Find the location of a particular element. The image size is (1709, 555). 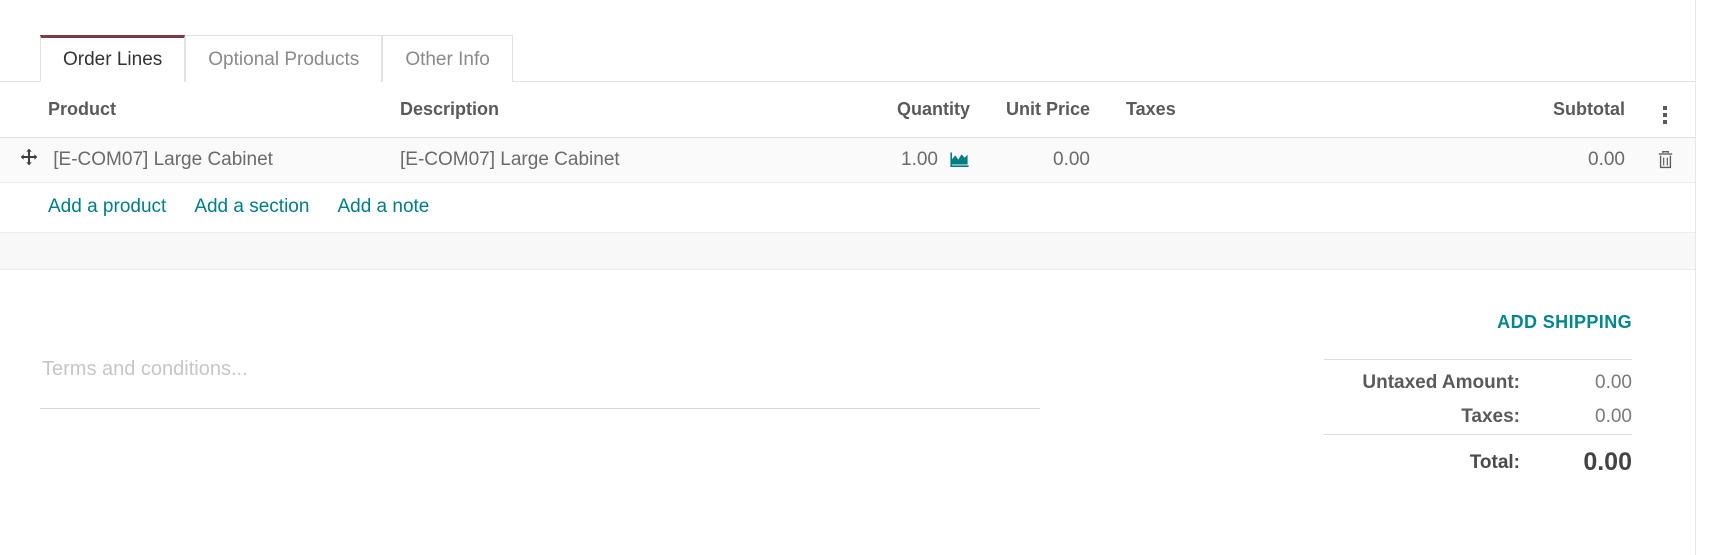

totals-row-taxes: Taxes: 0.00 is located at coordinates (1478, 417).